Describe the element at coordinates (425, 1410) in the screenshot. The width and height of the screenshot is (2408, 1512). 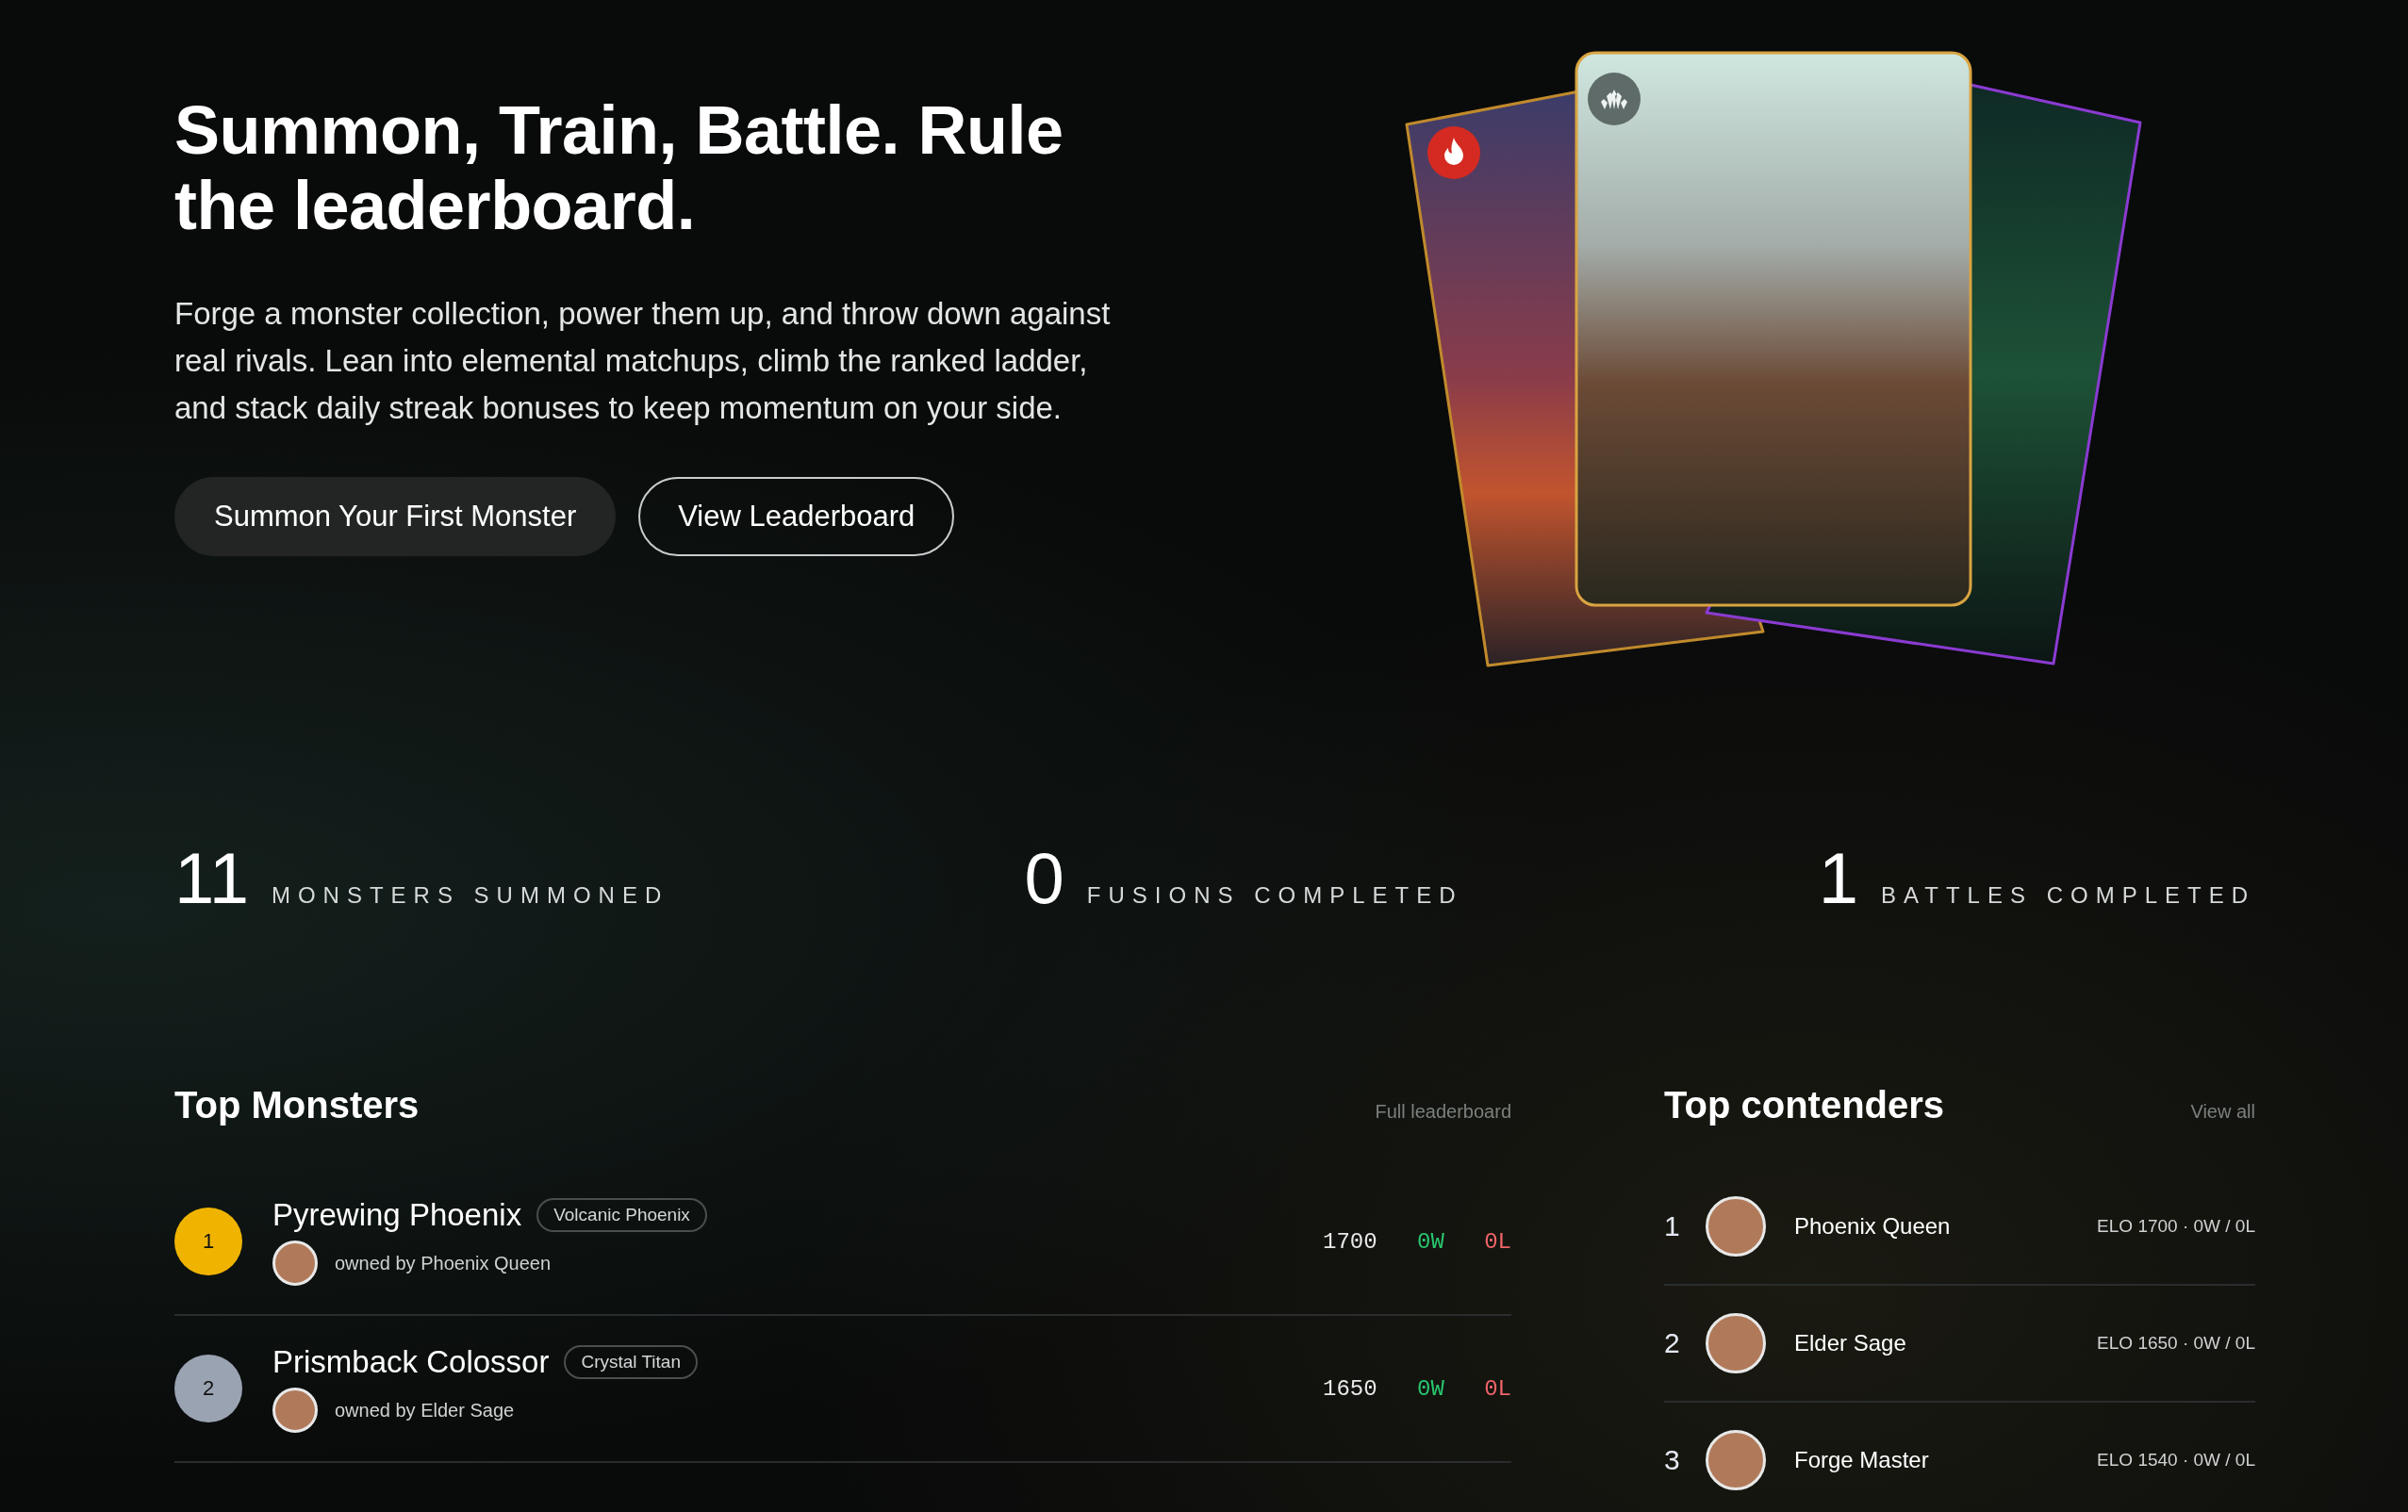
I see `owner-text: owned by Elder Sage` at that location.